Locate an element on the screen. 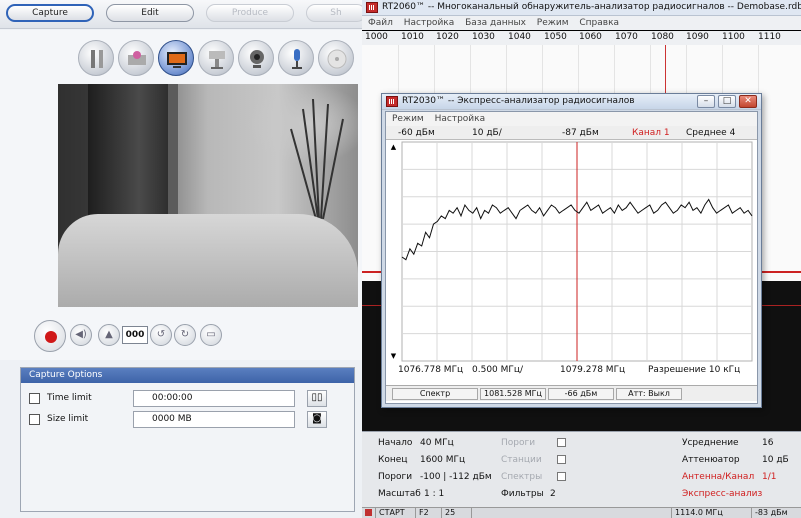  size-limit-field: 0000 MB is located at coordinates (214, 419).